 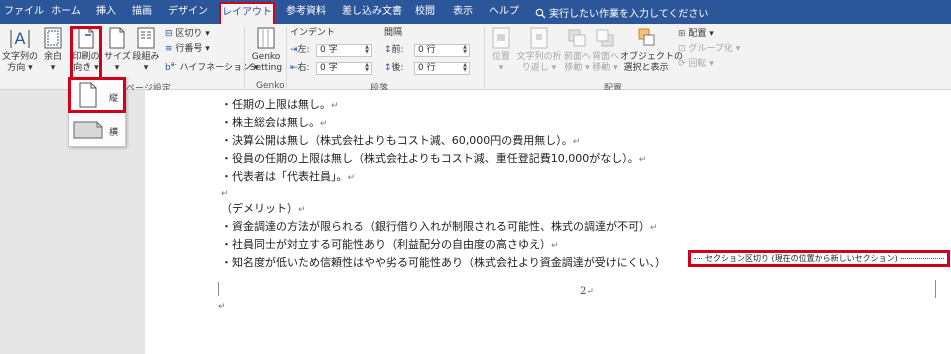 What do you see at coordinates (294, 68) in the screenshot?
I see `indent-right-icon: ⇤` at bounding box center [294, 68].